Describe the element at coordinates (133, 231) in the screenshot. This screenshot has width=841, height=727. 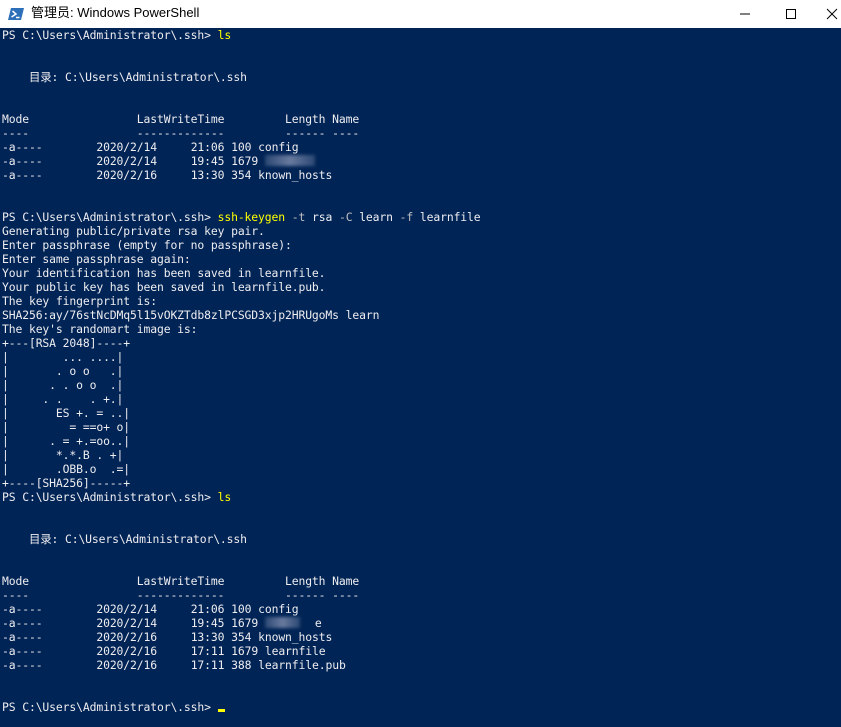
I see `output-line: Generating public/private rsa key pair.` at that location.